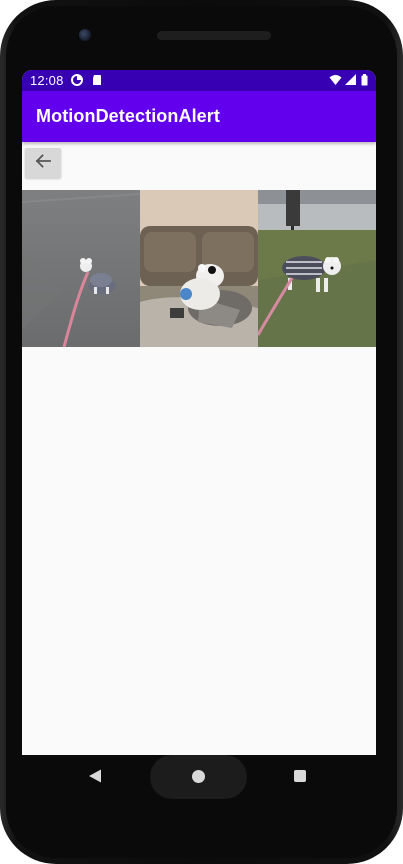  What do you see at coordinates (214, 35) in the screenshot?
I see `earpiece-speaker` at bounding box center [214, 35].